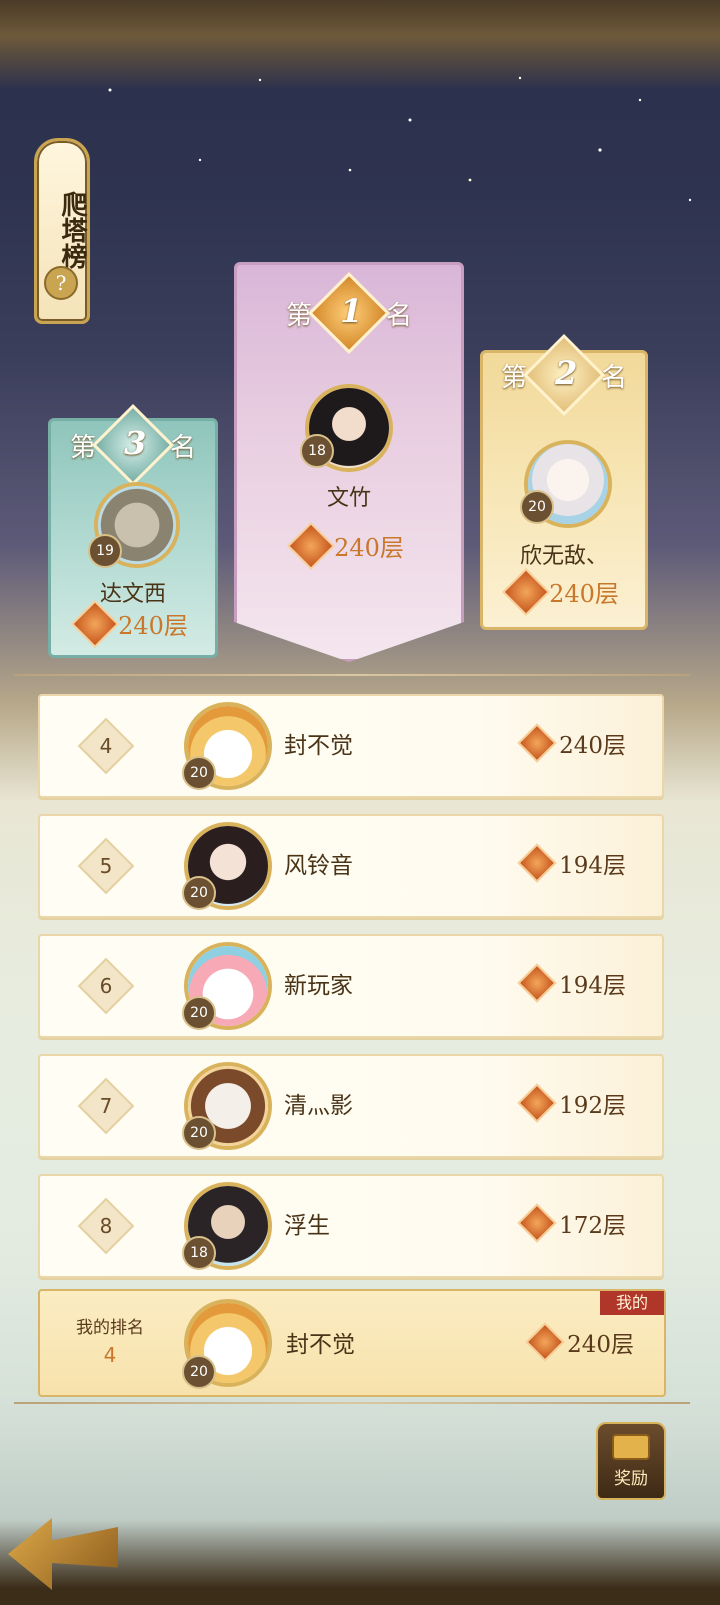 This screenshot has height=1605, width=720. Describe the element at coordinates (564, 481) in the screenshot. I see `podium-second: 第 2 名 20 欣无敌、 240层` at that location.